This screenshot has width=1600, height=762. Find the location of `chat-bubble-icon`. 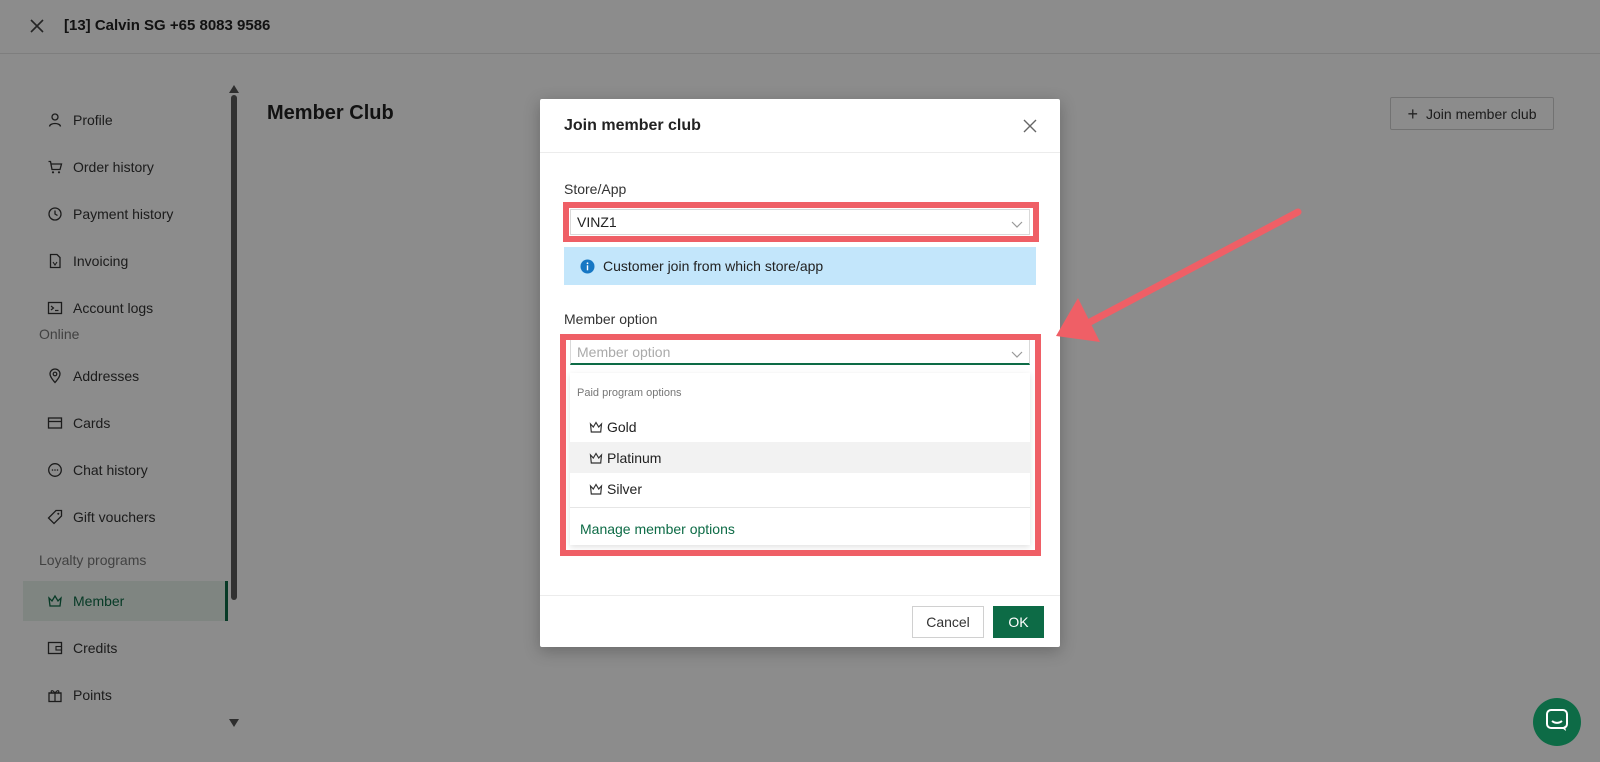

chat-bubble-icon is located at coordinates (1557, 722).